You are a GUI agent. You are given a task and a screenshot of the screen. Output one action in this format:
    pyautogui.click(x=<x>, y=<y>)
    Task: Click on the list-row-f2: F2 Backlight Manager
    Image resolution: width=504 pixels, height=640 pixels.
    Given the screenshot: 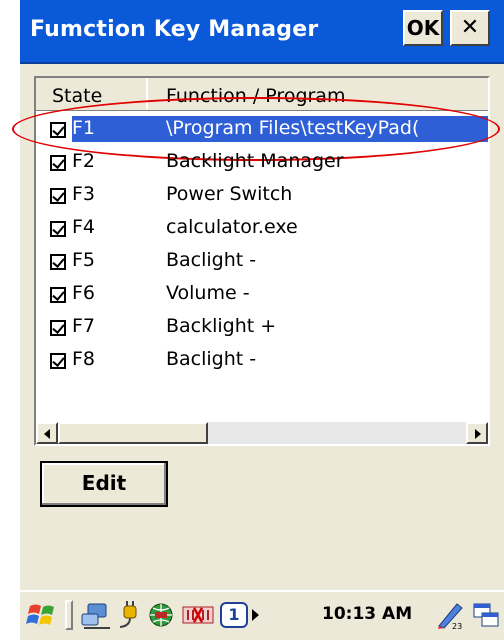 What is the action you would take?
    pyautogui.click(x=262, y=164)
    